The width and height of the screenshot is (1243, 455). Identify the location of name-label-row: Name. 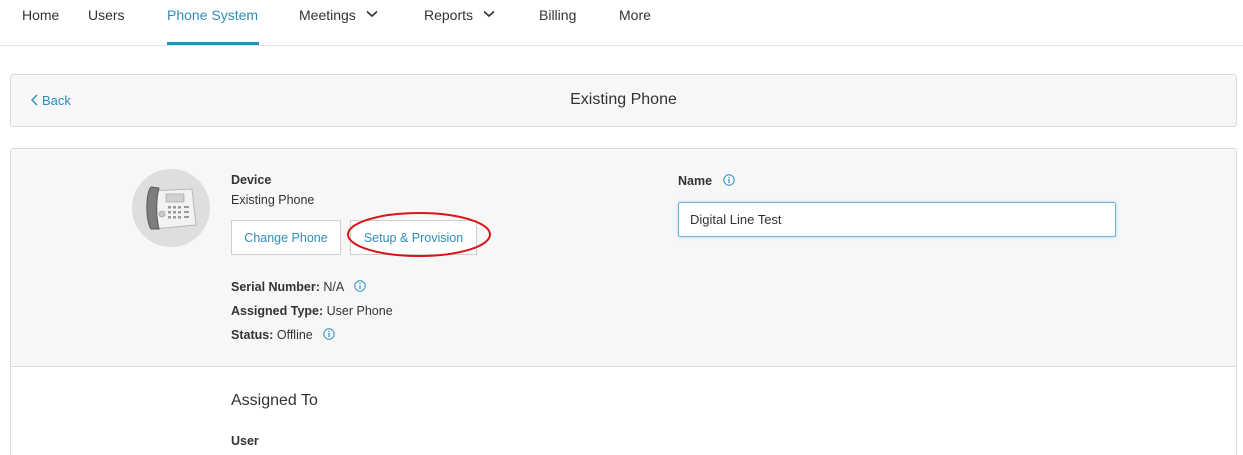
(706, 180).